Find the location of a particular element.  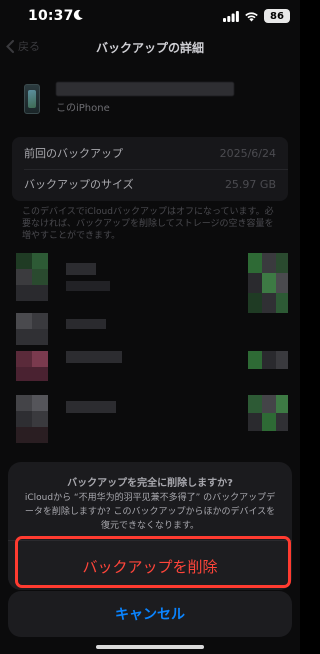

device-name-redacted is located at coordinates (145, 89).